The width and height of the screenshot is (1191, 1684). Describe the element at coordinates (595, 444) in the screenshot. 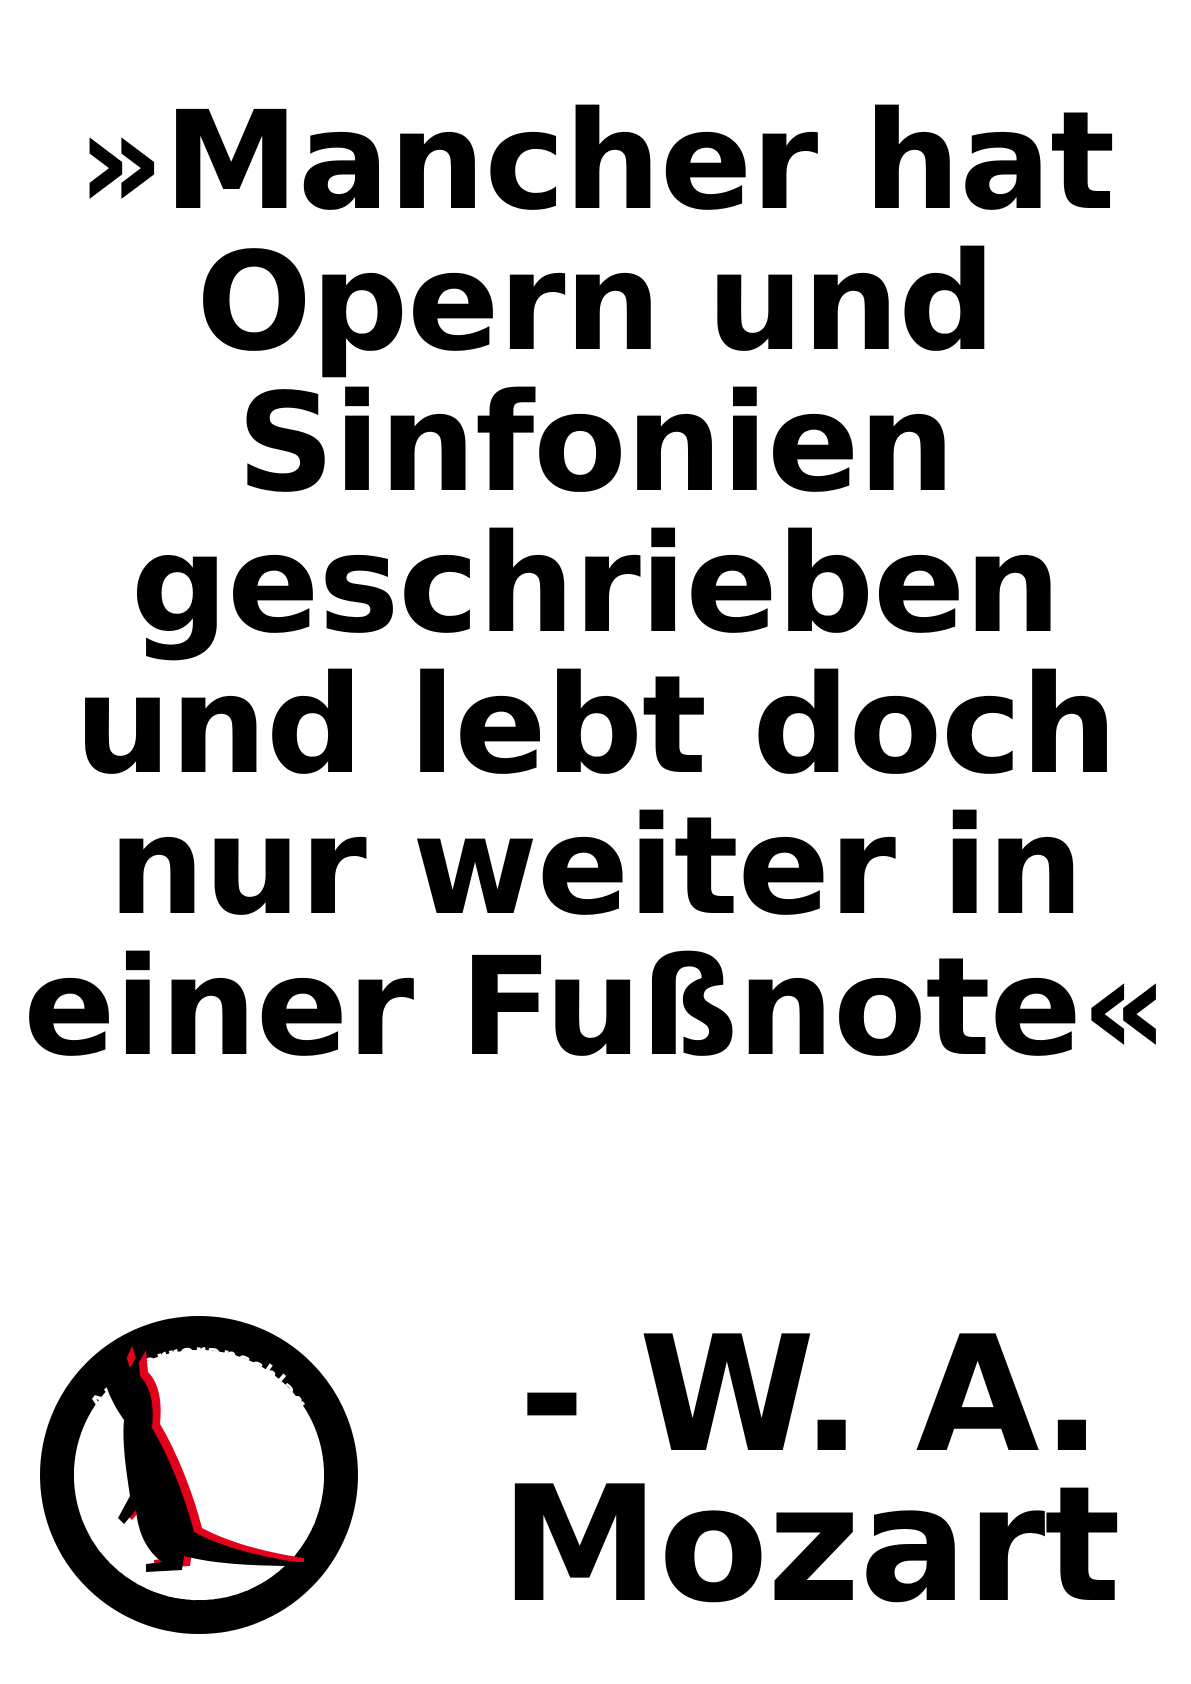

I see `quote-line: Sinfonien` at that location.